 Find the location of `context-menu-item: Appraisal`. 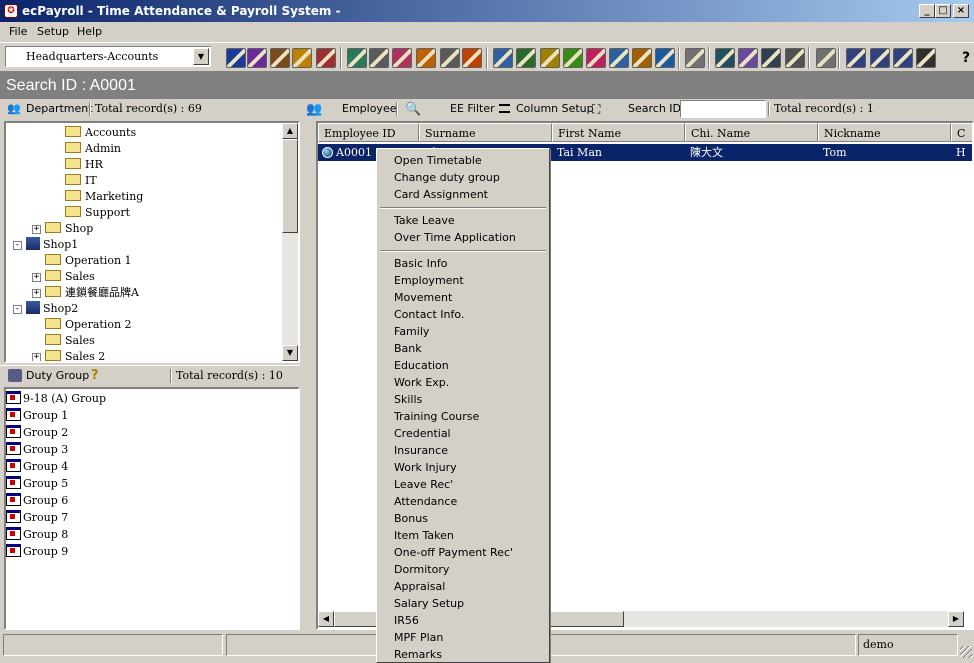

context-menu-item: Appraisal is located at coordinates (419, 586).